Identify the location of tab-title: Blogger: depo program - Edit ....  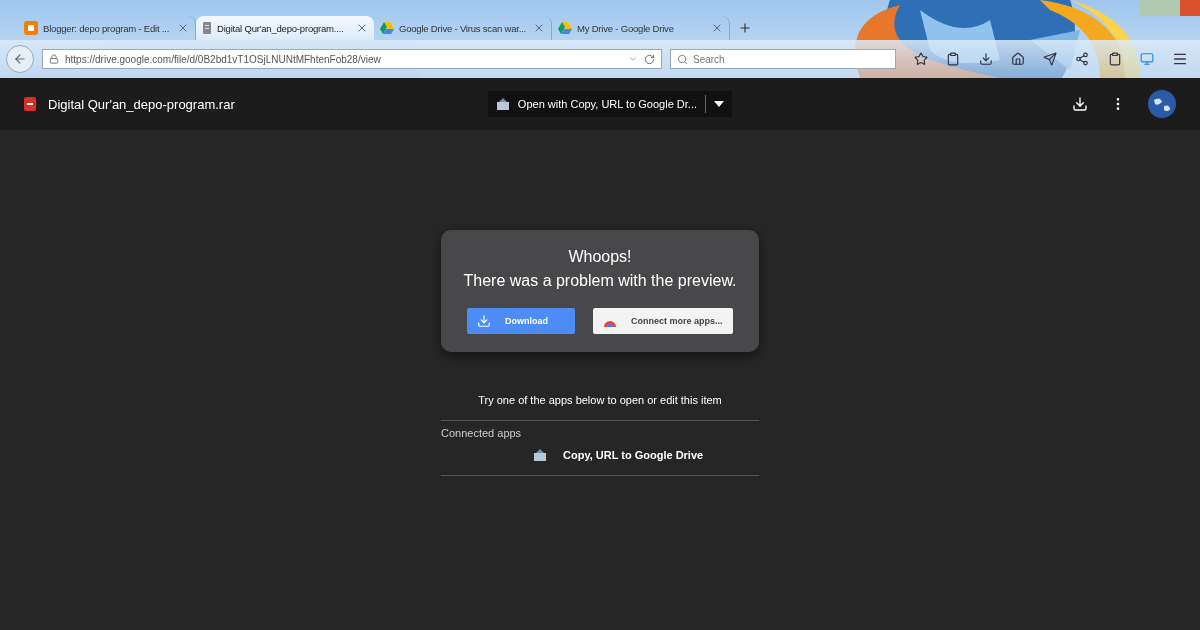
(107, 28).